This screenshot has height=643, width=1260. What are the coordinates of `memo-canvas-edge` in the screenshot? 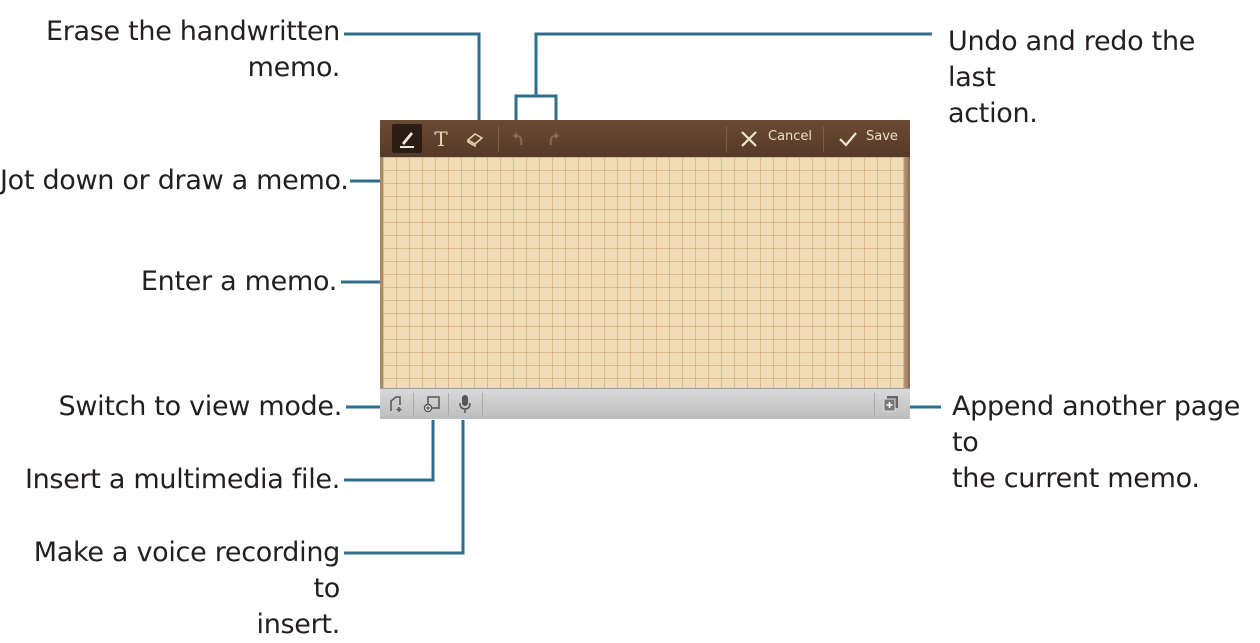 It's located at (907, 272).